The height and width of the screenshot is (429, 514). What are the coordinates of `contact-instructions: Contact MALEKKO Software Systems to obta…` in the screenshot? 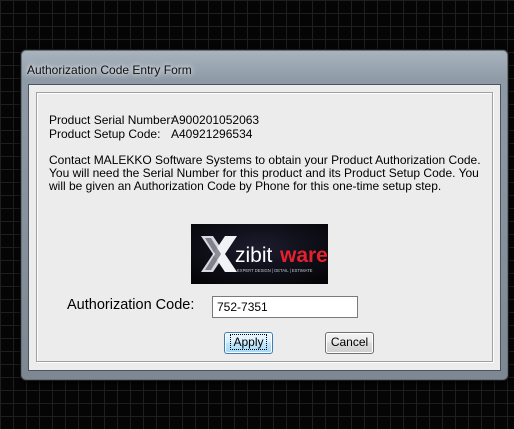 It's located at (265, 173).